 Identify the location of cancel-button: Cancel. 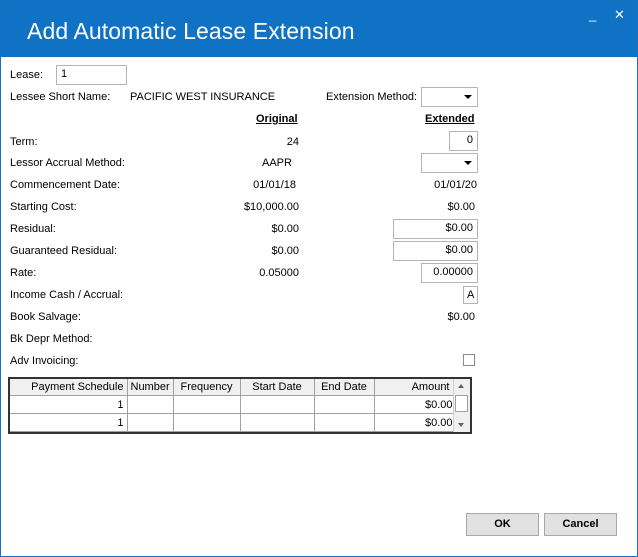
(580, 524).